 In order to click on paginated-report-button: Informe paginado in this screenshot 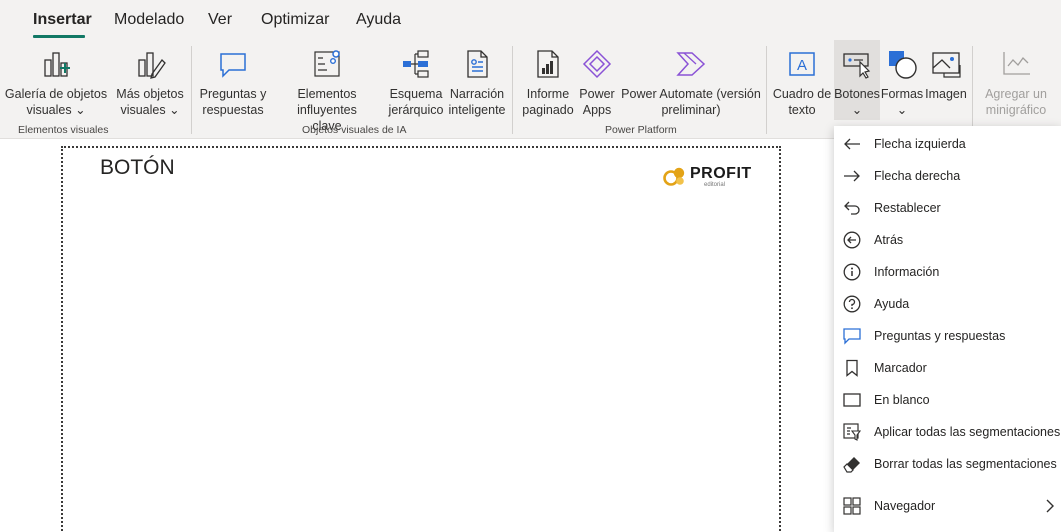, I will do `click(548, 80)`.